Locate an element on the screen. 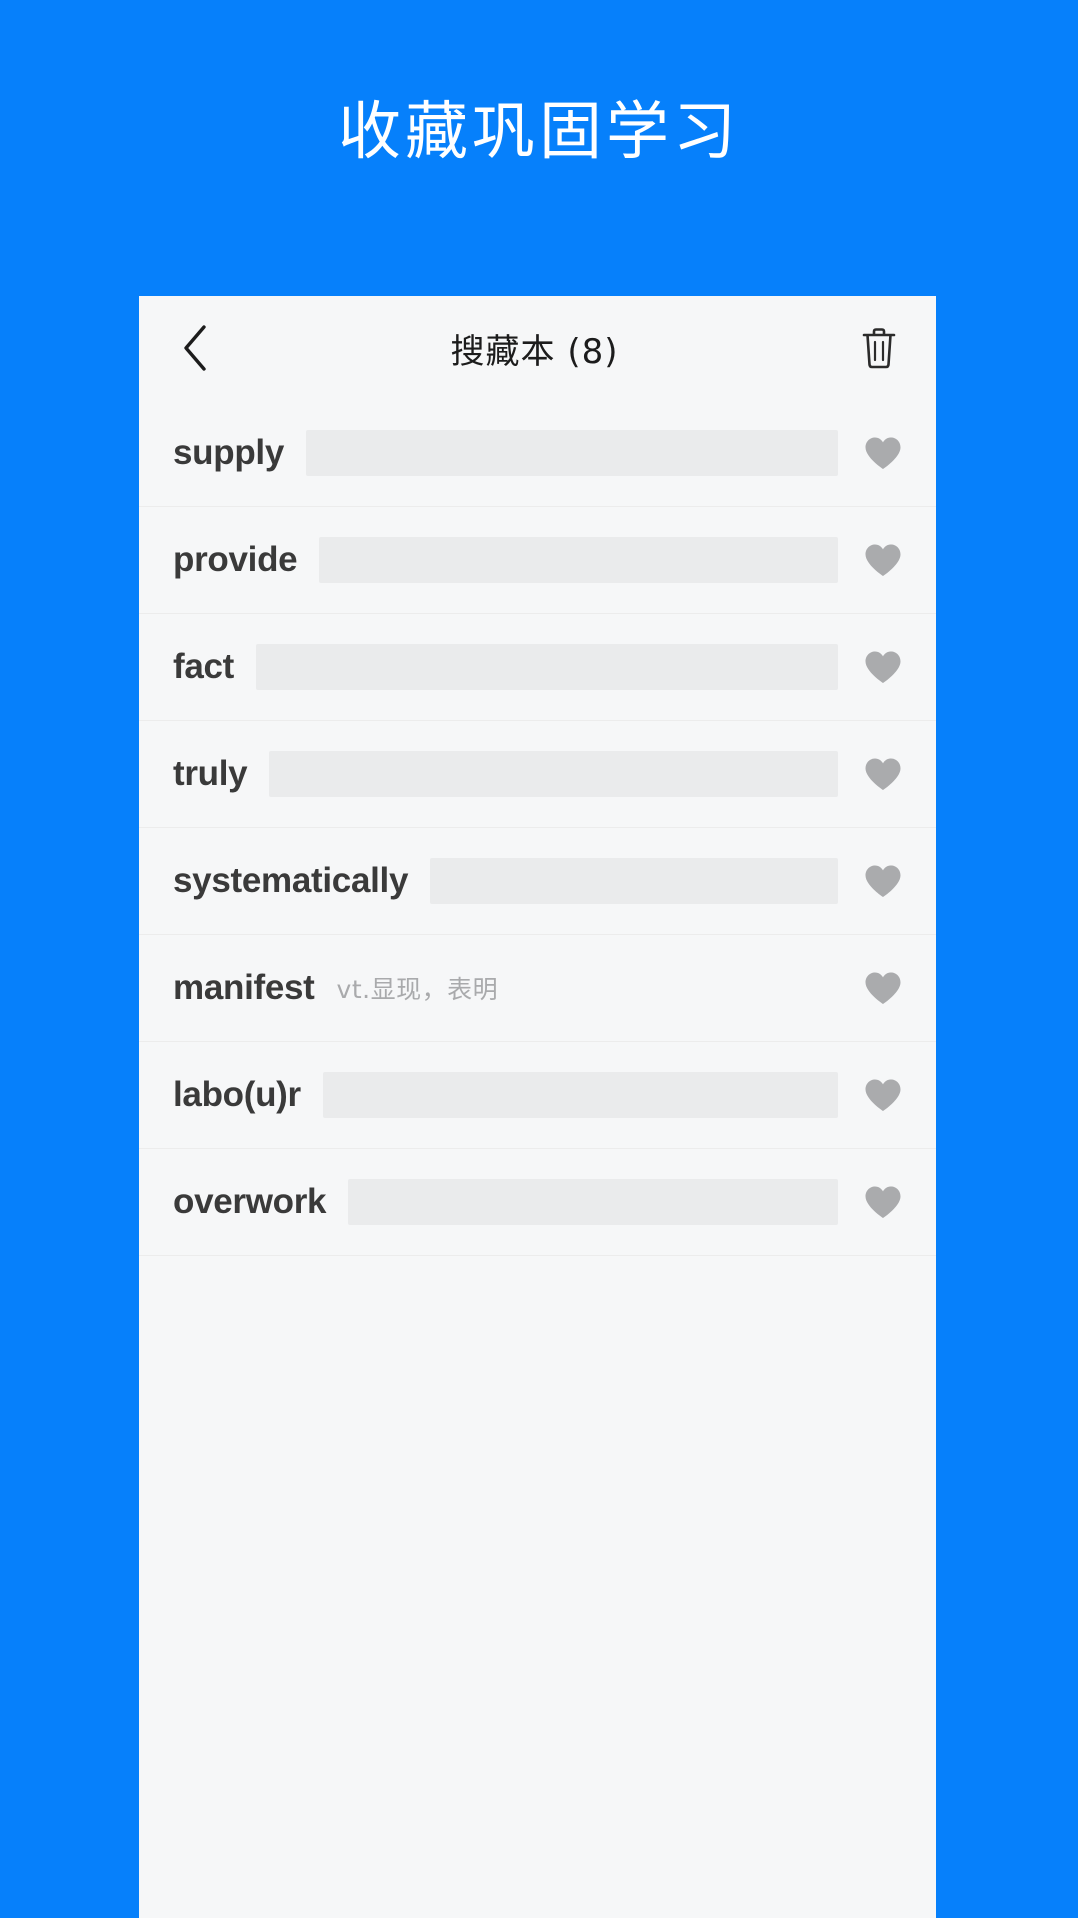  page-title: 搜藏本 (8) is located at coordinates (534, 351).